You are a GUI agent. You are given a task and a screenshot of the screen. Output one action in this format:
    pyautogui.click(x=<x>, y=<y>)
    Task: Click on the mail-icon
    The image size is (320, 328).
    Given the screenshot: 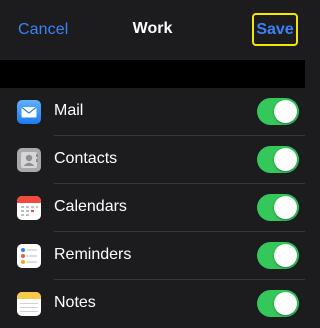 What is the action you would take?
    pyautogui.click(x=29, y=112)
    